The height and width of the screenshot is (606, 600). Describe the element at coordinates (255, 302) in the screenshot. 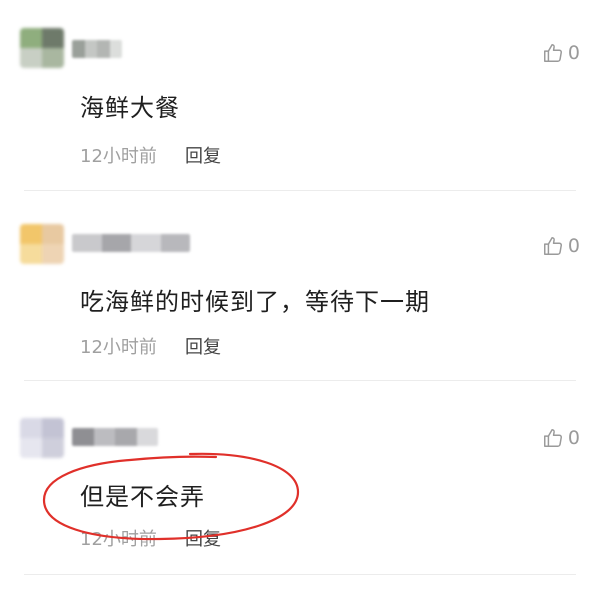

I see `comment-text: 吃海鲜的时候到了，等待下一期` at that location.